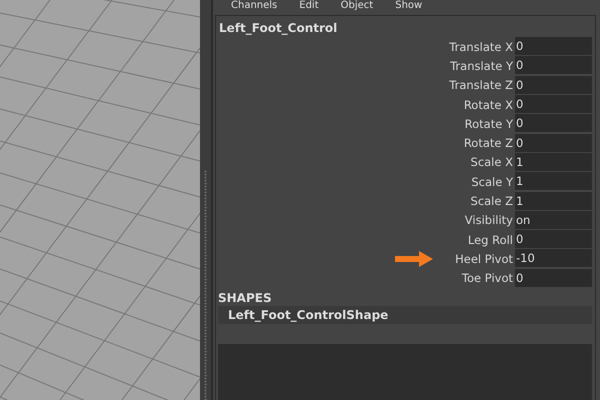  Describe the element at coordinates (488, 278) in the screenshot. I see `attribute-label: Toe Pivot` at that location.